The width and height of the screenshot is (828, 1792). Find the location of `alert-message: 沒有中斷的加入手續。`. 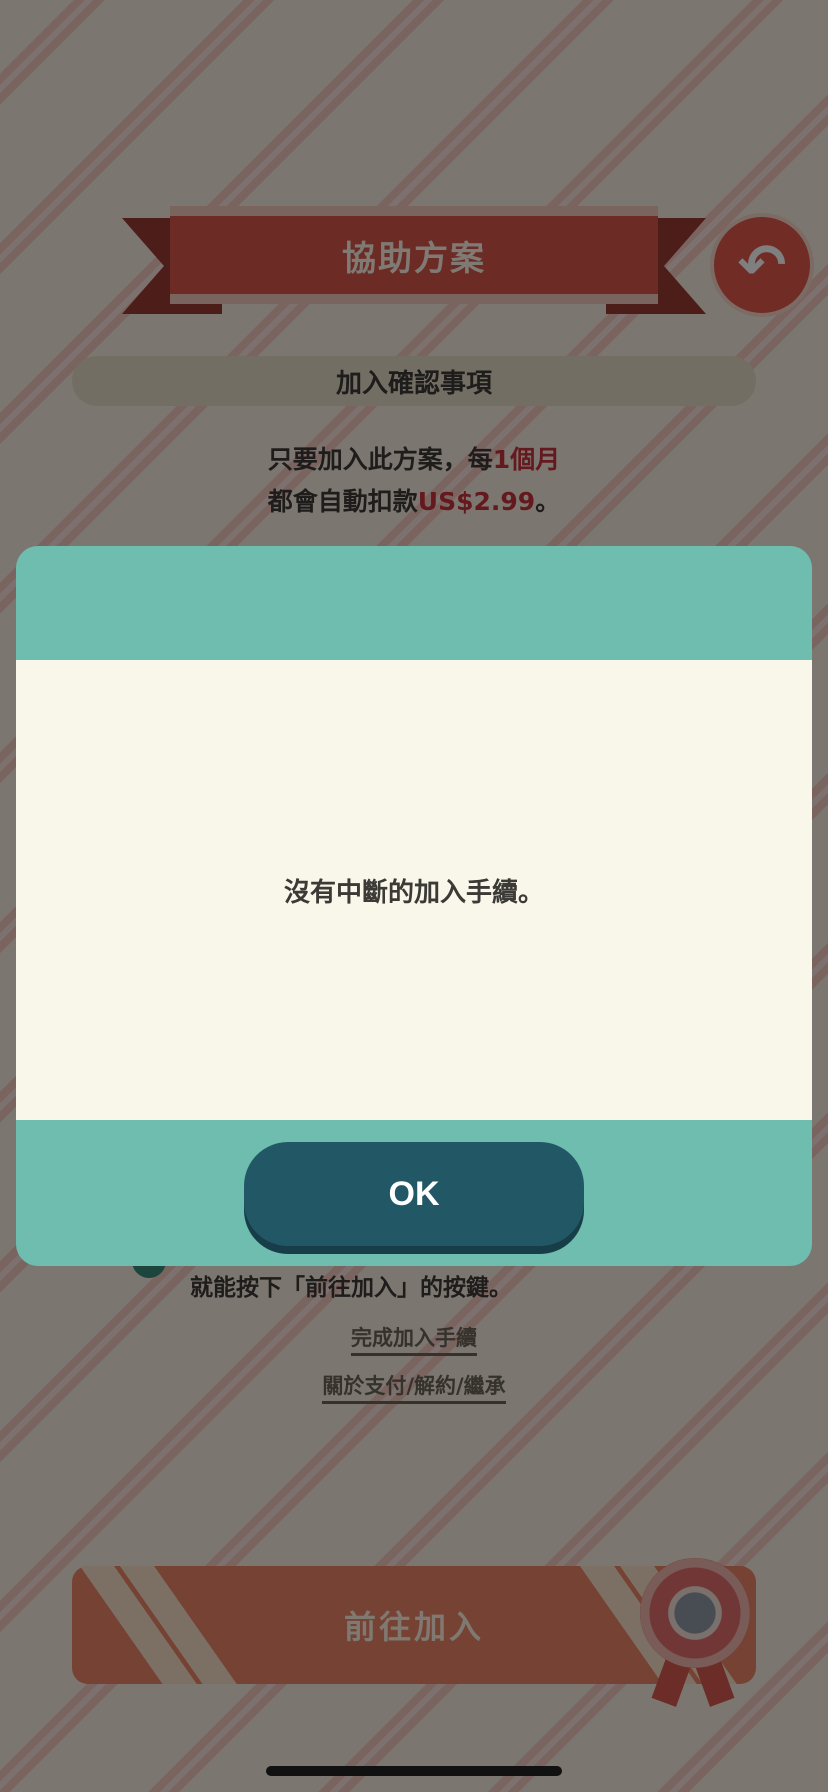

alert-message: 沒有中斷的加入手續。 is located at coordinates (413, 892).